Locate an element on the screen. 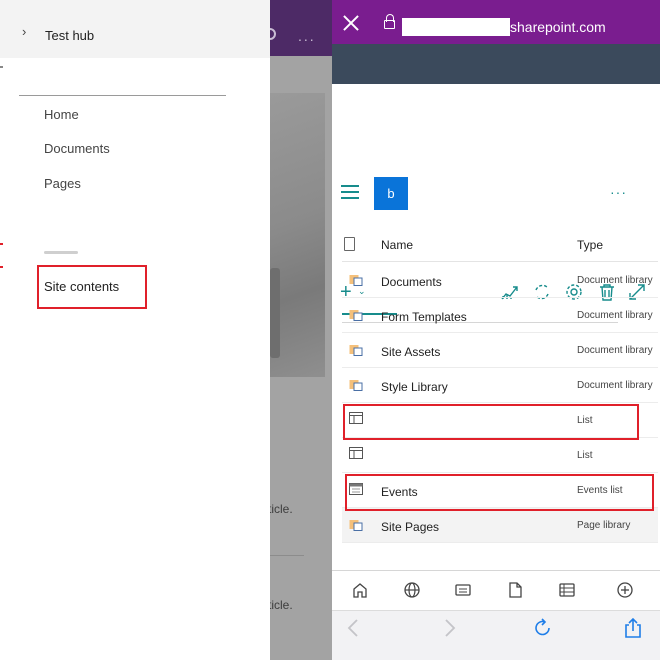  background-icon is located at coordinates (273, 34).